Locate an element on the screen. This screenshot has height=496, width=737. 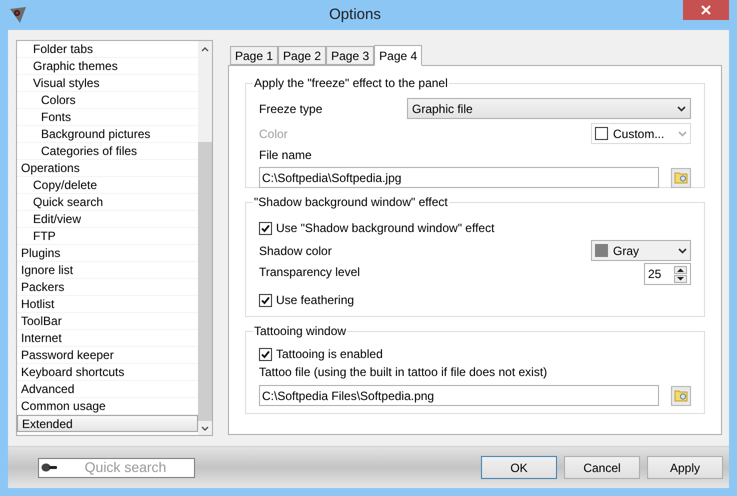
tree-item: Graphic themes is located at coordinates (107, 66).